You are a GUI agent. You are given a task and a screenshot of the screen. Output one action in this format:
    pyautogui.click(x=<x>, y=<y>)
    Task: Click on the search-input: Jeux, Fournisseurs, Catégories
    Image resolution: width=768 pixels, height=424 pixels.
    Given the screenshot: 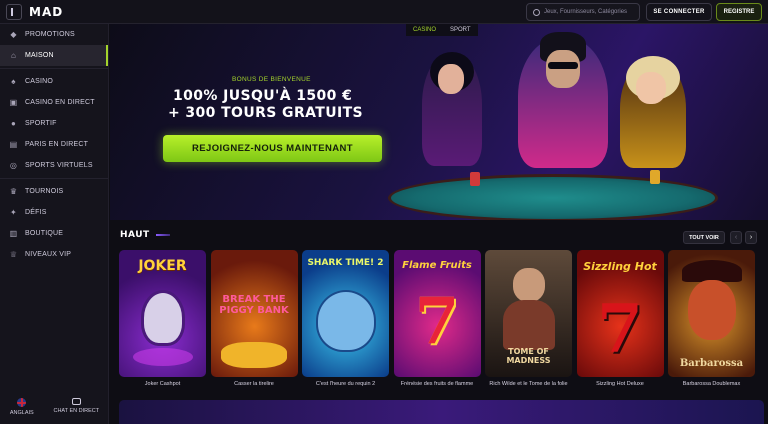 What is the action you would take?
    pyautogui.click(x=583, y=12)
    